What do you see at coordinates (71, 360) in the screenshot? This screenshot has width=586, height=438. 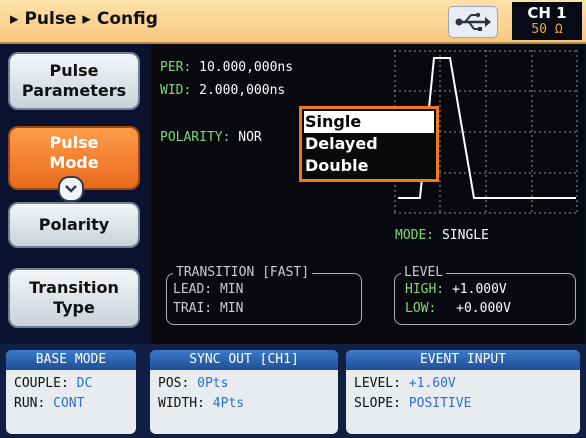 I see `base-mode-title: BASE MODE` at bounding box center [71, 360].